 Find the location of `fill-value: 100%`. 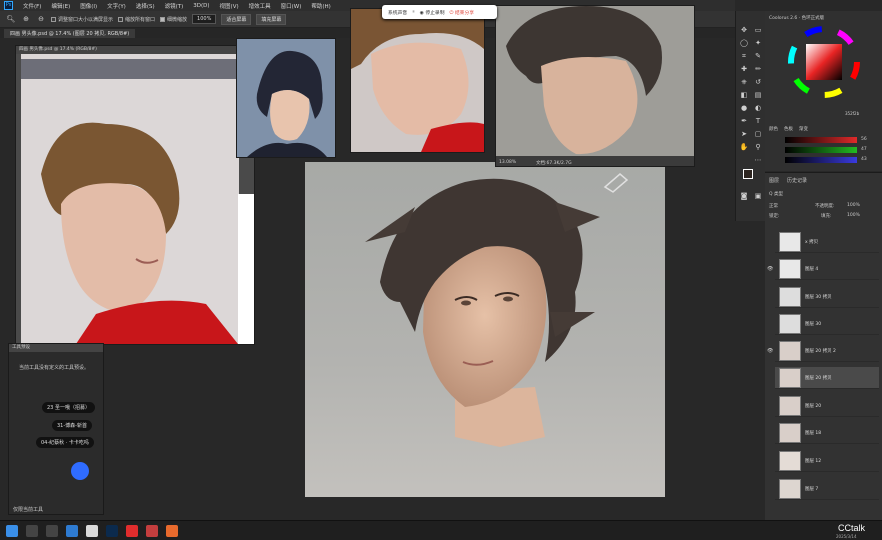

fill-value: 100% is located at coordinates (853, 215).